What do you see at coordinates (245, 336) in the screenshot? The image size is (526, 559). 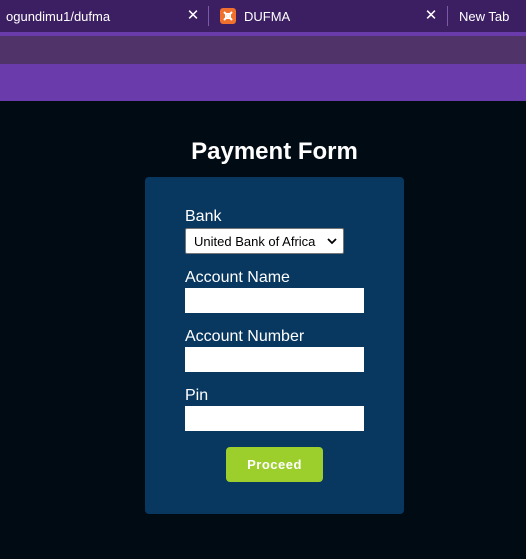 I see `account-number-label: Account Number` at bounding box center [245, 336].